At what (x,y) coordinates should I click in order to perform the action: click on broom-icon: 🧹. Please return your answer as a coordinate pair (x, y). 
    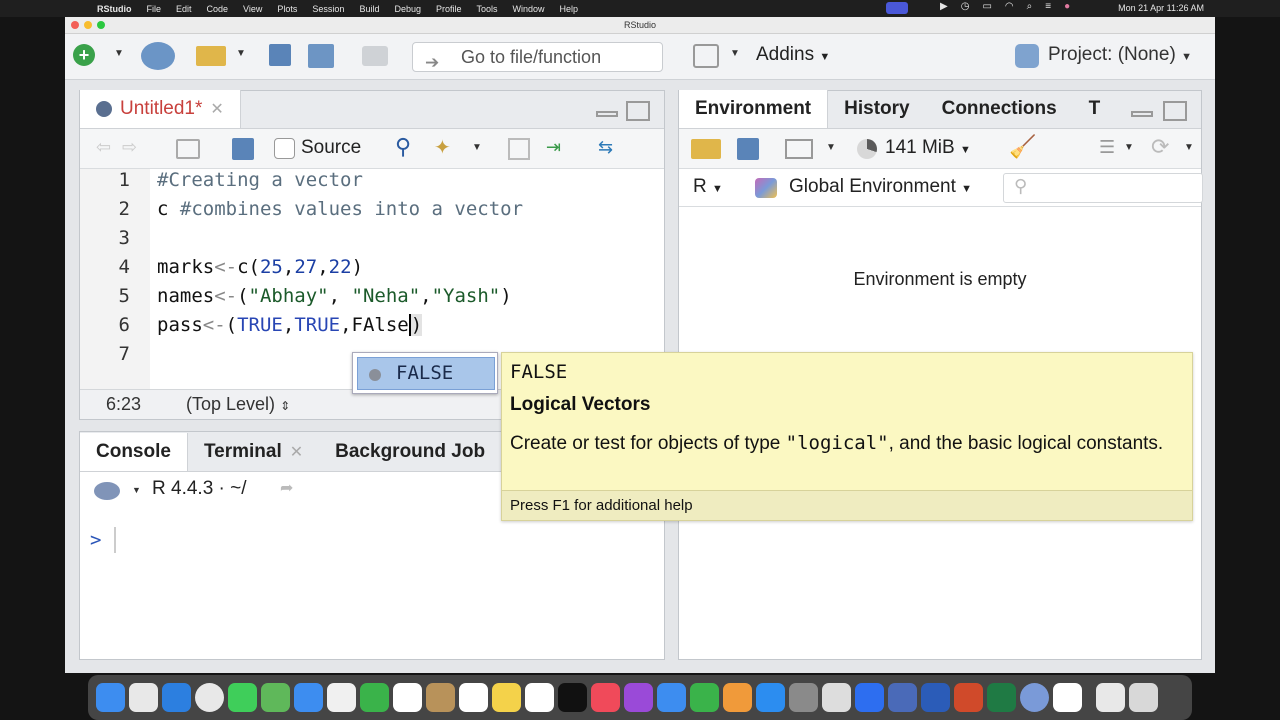
    Looking at the image, I should click on (1022, 147).